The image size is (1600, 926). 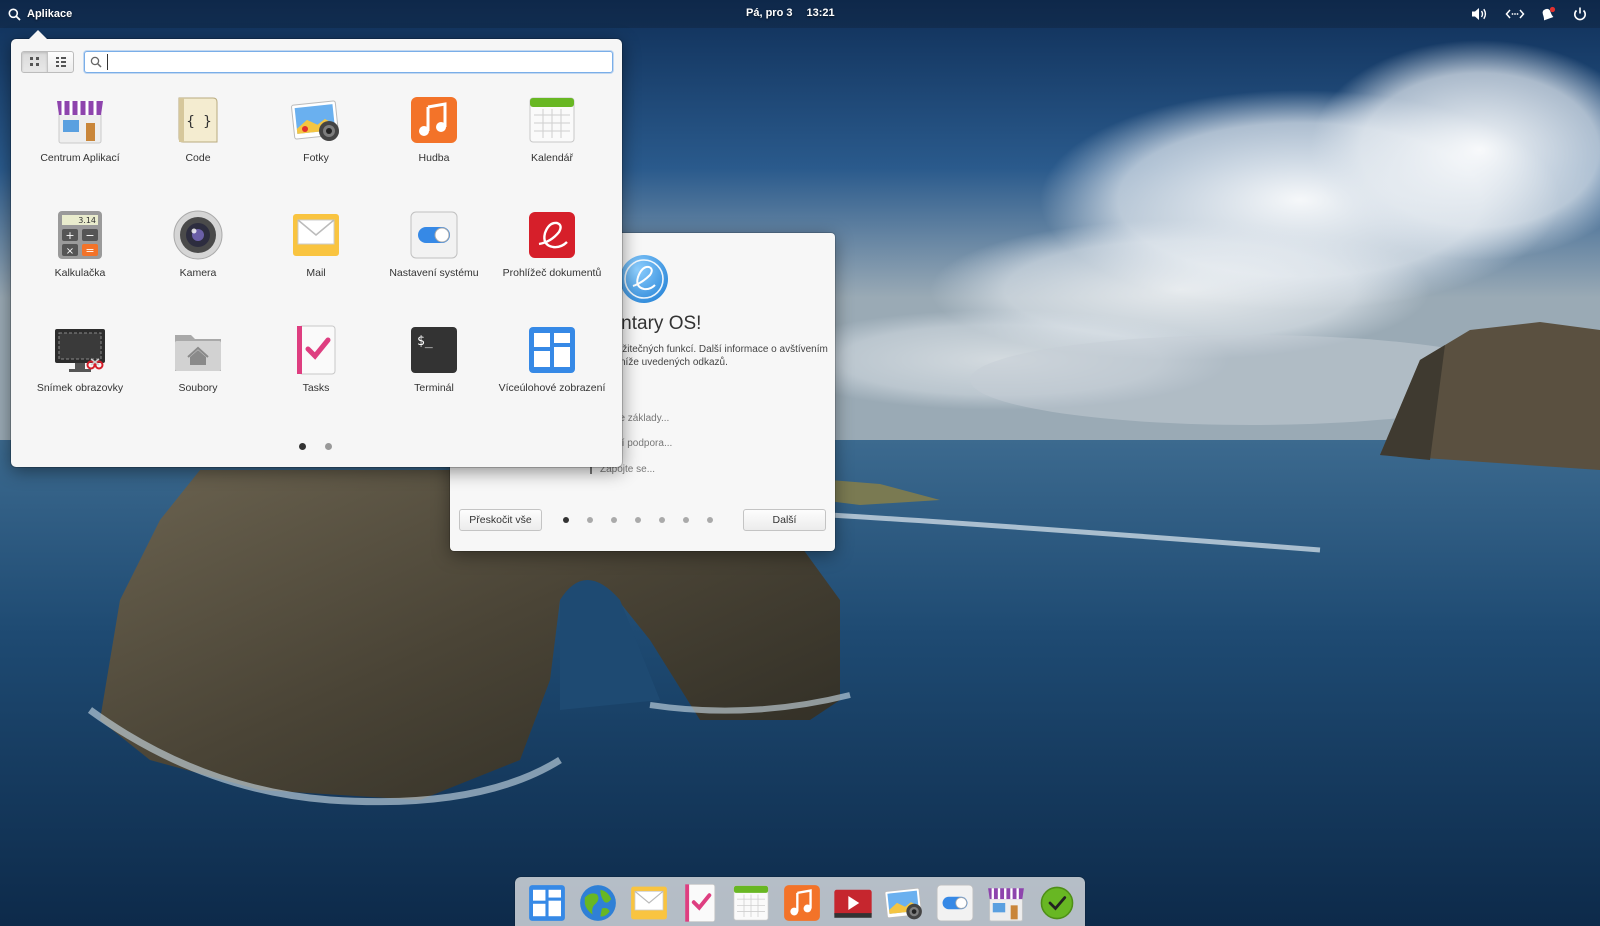 What do you see at coordinates (198, 263) in the screenshot?
I see `app-tile-camera: Kamera` at bounding box center [198, 263].